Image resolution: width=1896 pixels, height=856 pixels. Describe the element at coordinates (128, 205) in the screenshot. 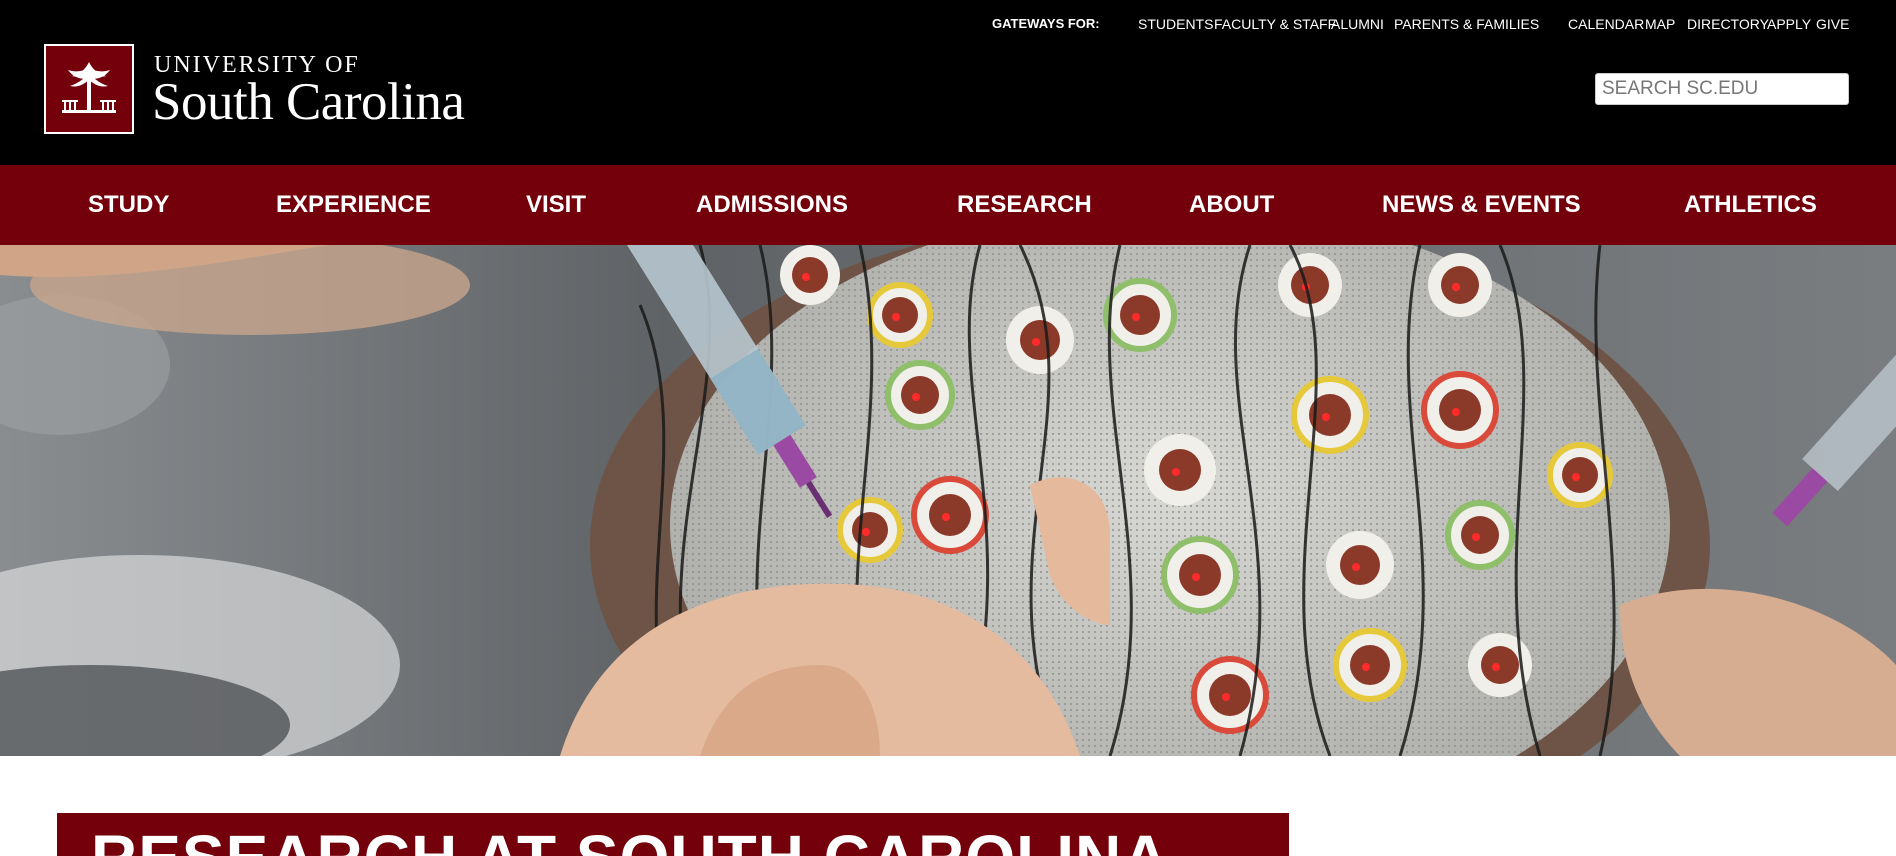

I see `nav-item-study: STUDY` at that location.